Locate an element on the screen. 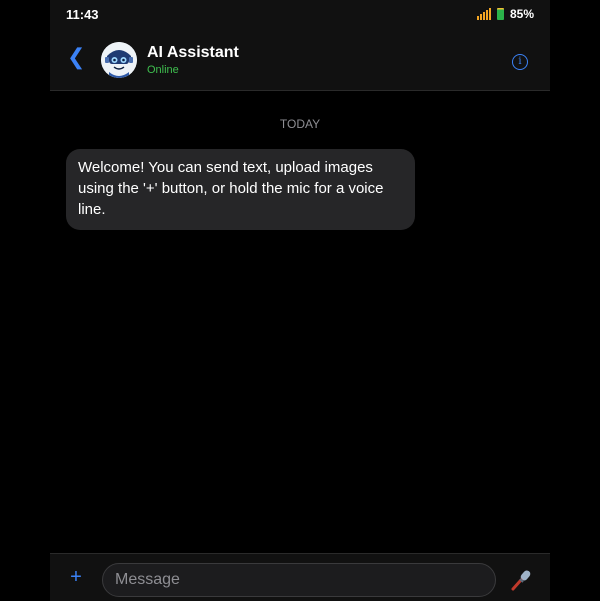 Image resolution: width=600 pixels, height=601 pixels. wifi-signal-icon is located at coordinates (483, 14).